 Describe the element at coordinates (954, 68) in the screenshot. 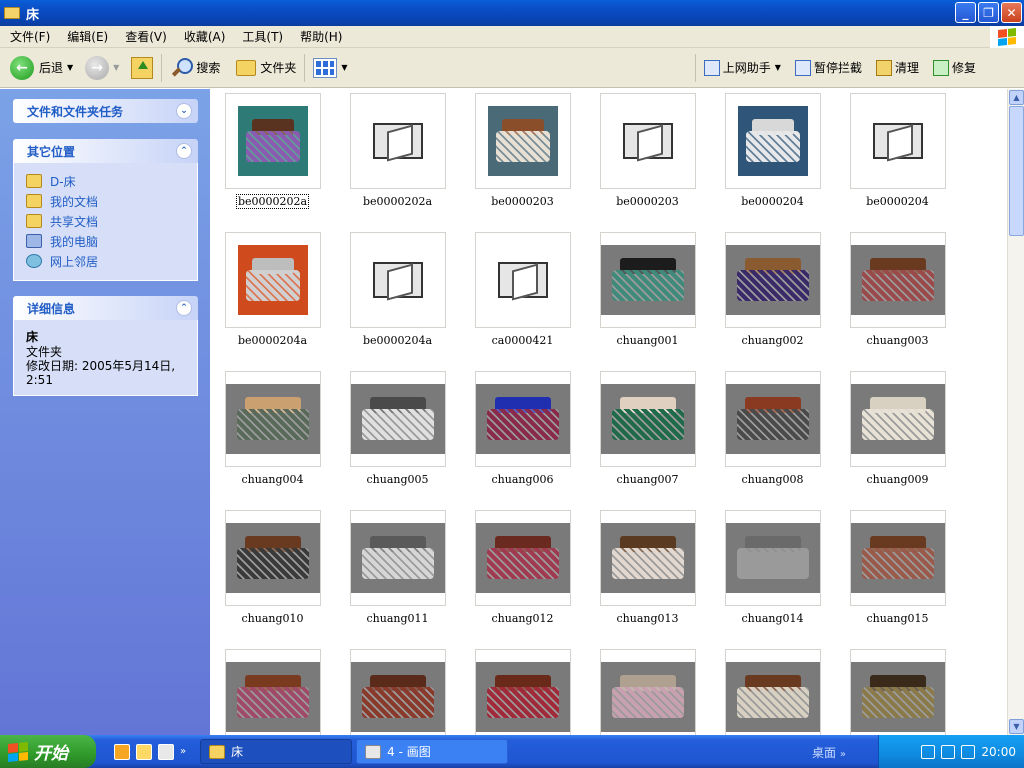

I see `repair-button: 修复` at that location.